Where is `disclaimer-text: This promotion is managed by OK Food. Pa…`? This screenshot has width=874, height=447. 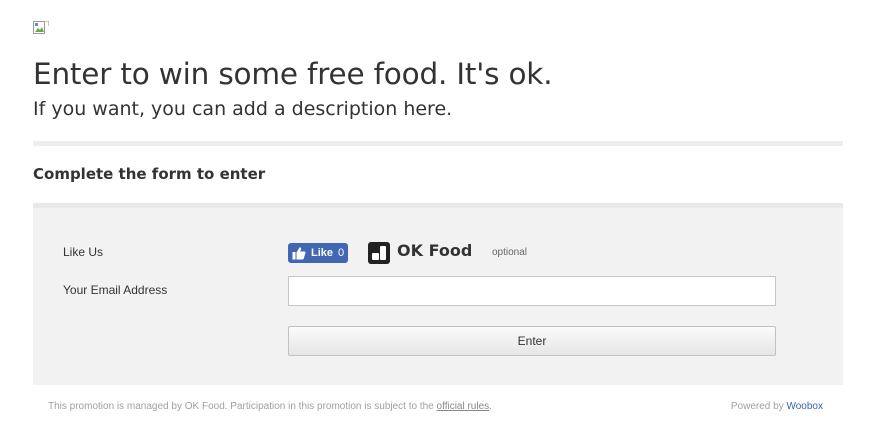
disclaimer-text: This promotion is managed by OK Food. Pa… is located at coordinates (241, 406).